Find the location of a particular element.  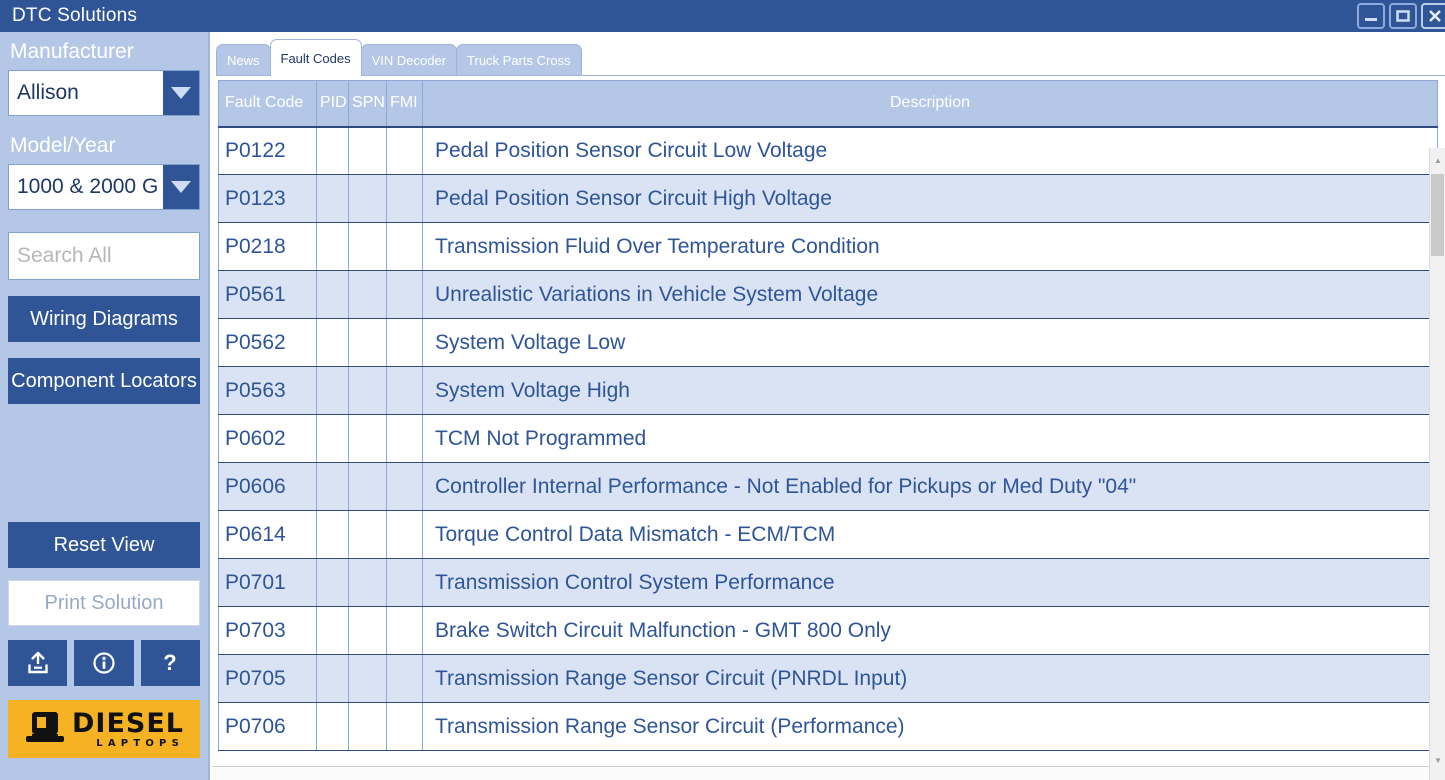

tab-vin-decoder: VIN Decoder is located at coordinates (409, 60).